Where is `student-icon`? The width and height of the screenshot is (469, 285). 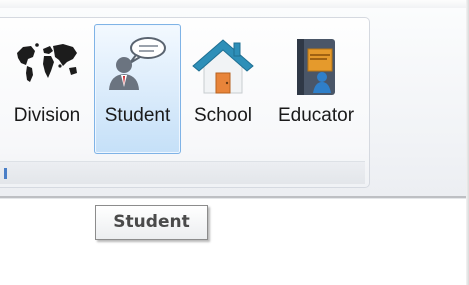
student-icon is located at coordinates (137, 63).